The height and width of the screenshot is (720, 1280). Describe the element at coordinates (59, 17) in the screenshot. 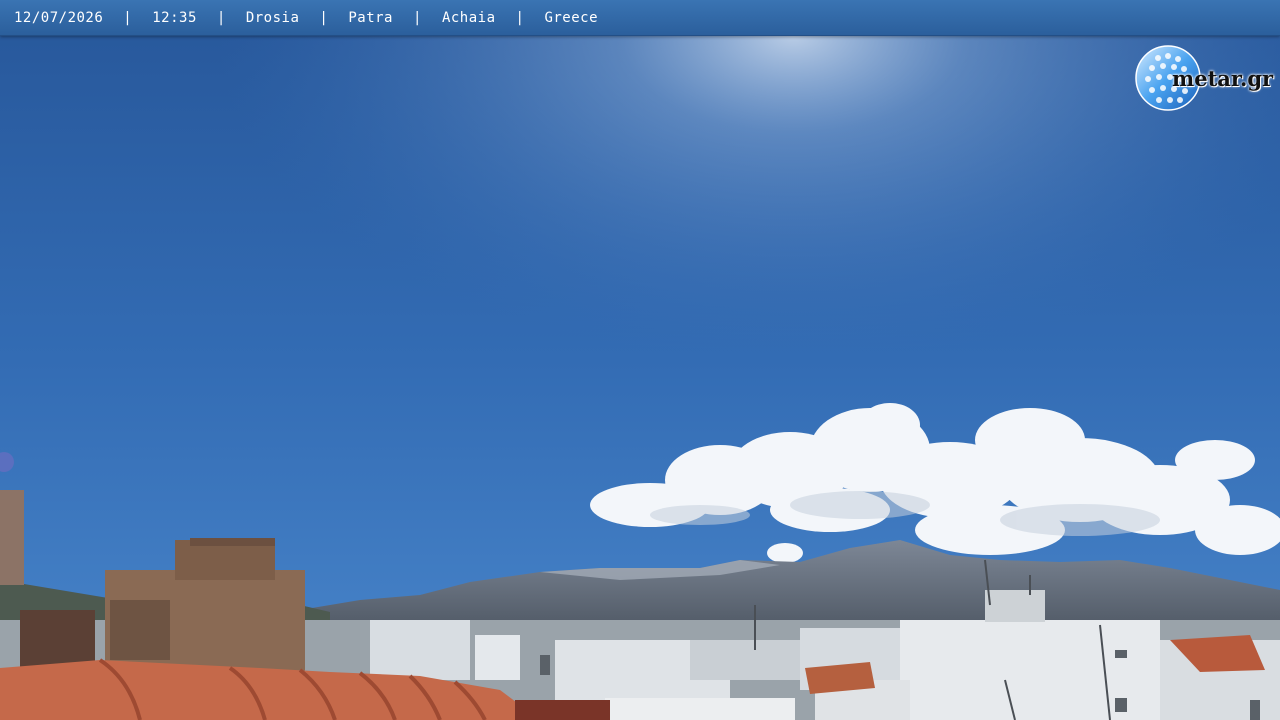

I see `date-text: 12/07/2026` at that location.